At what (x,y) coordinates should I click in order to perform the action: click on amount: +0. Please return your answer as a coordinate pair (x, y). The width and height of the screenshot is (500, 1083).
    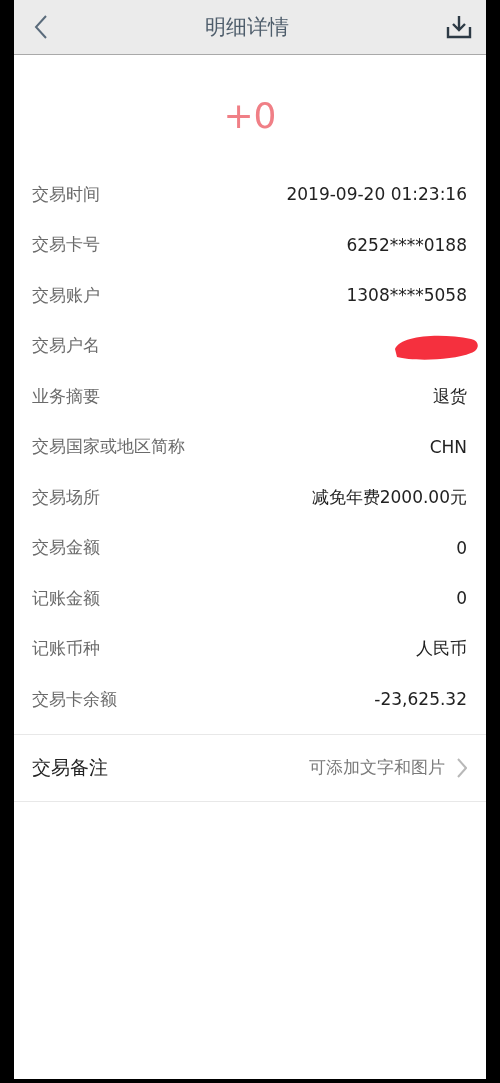
    Looking at the image, I should click on (250, 116).